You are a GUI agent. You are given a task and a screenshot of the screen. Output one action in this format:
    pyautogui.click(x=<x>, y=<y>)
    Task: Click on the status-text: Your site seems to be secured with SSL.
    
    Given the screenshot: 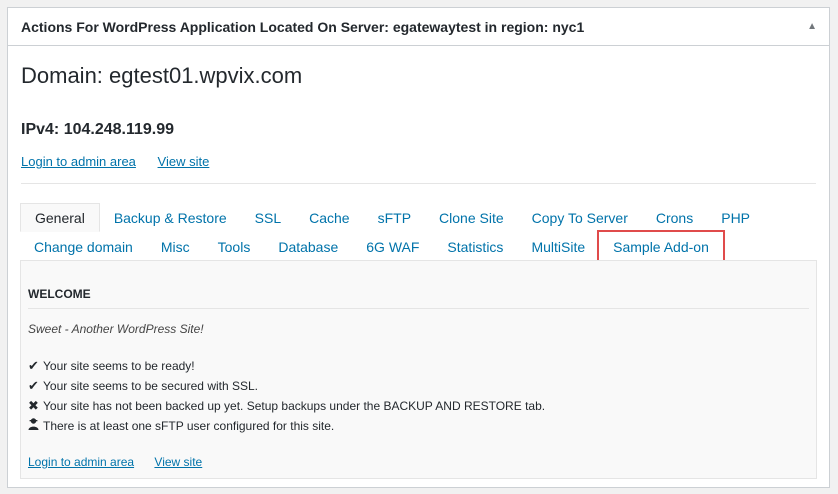 What is the action you would take?
    pyautogui.click(x=151, y=386)
    